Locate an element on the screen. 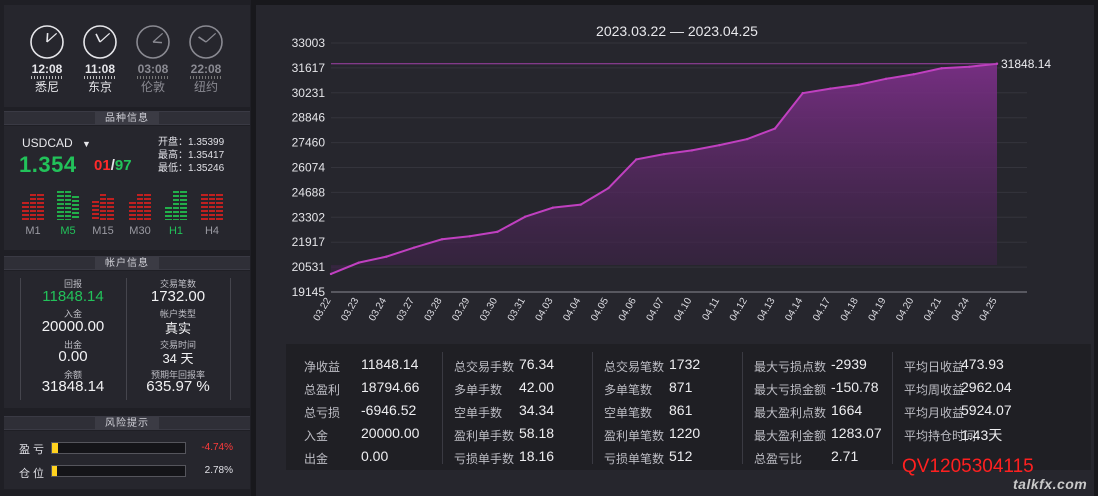 Image resolution: width=1098 pixels, height=496 pixels. stat-value: 58.18 is located at coordinates (537, 433).